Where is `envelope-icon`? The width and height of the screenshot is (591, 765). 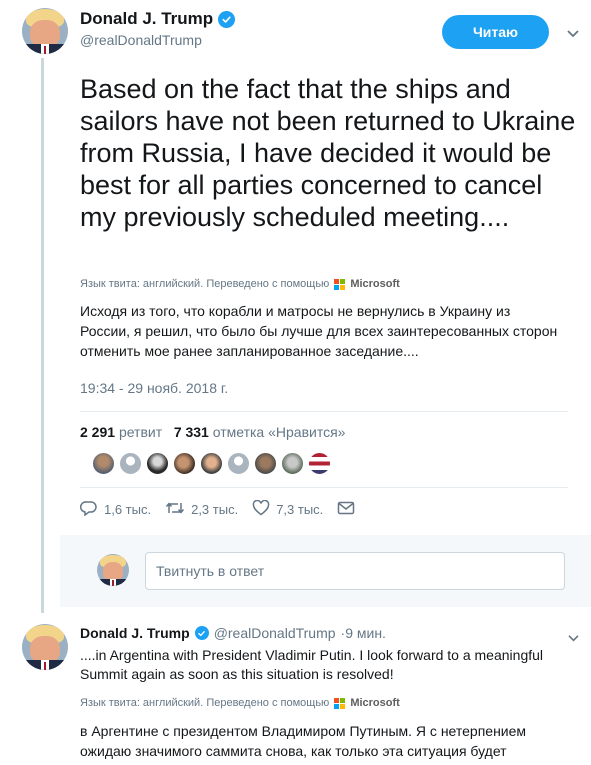
envelope-icon is located at coordinates (346, 509).